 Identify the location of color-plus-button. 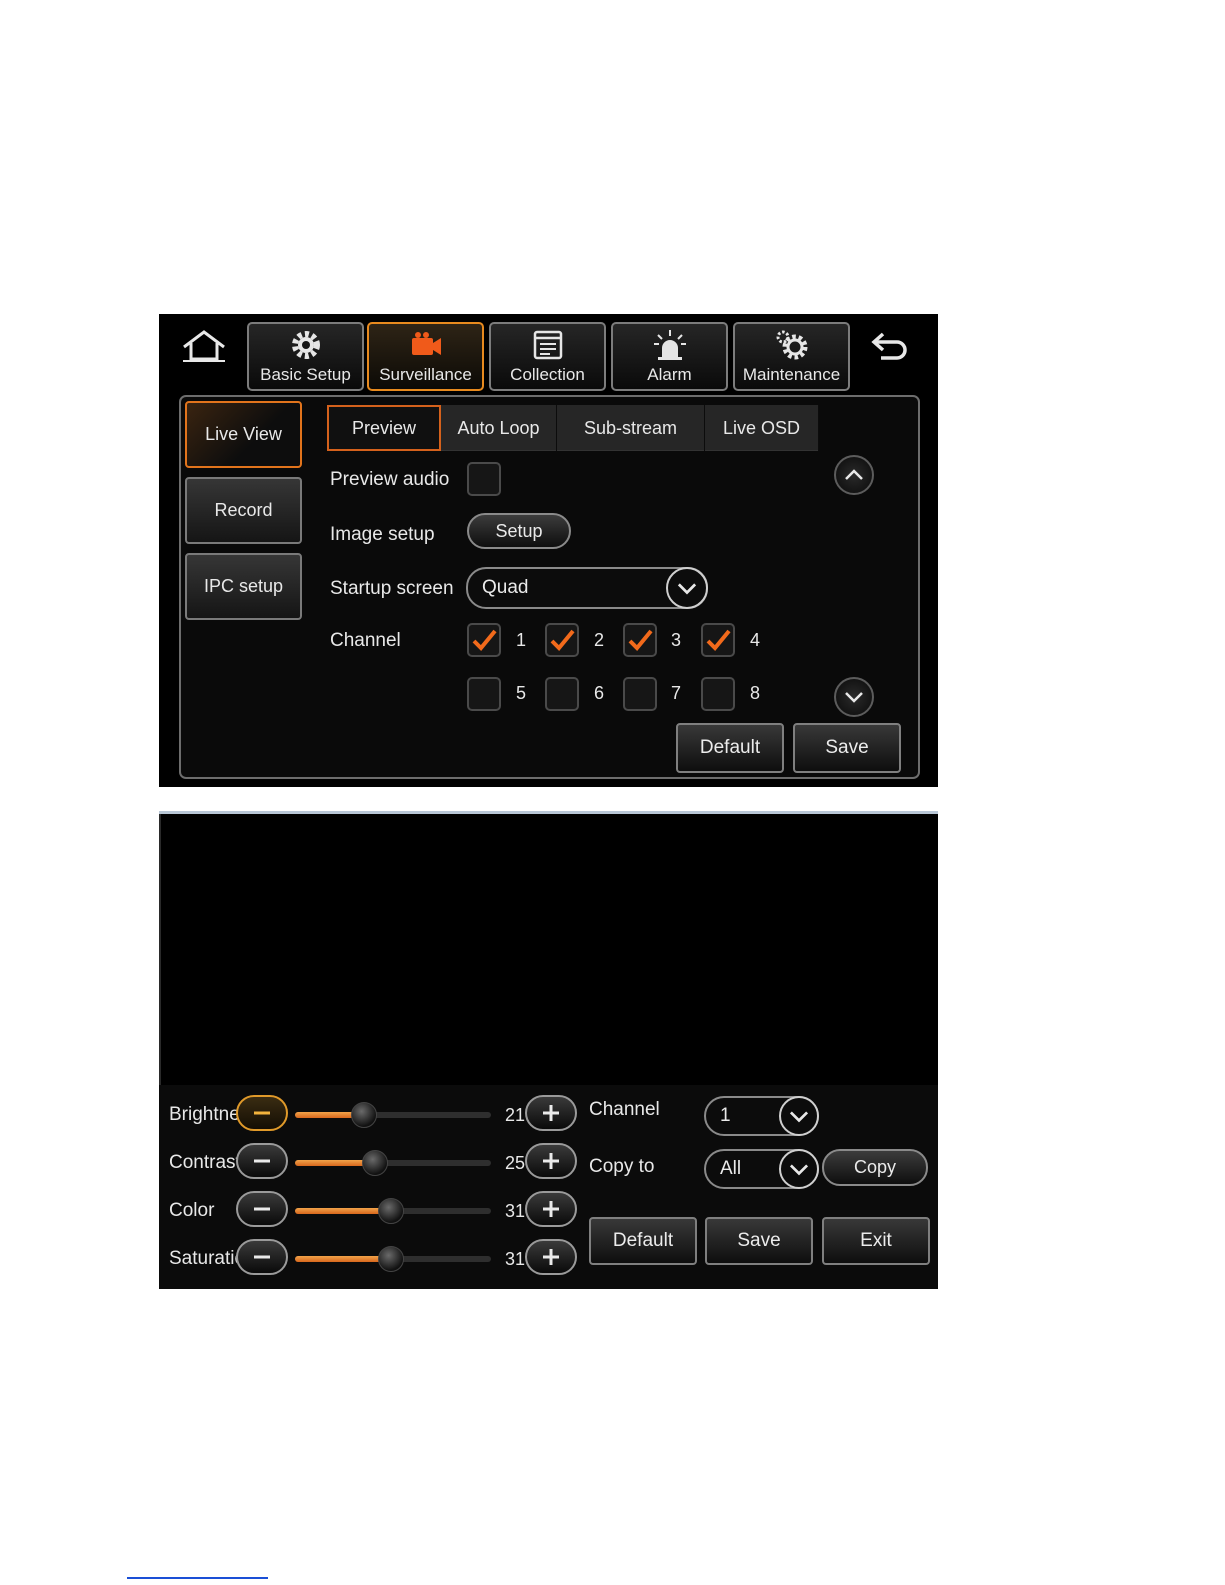
(551, 1209).